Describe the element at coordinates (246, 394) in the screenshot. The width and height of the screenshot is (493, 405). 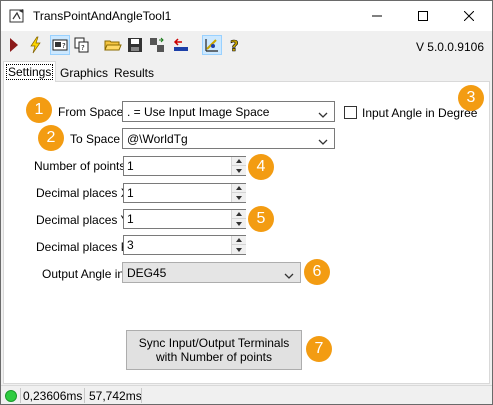
I see `status-bar: 0,23606ms 57,742ms` at that location.